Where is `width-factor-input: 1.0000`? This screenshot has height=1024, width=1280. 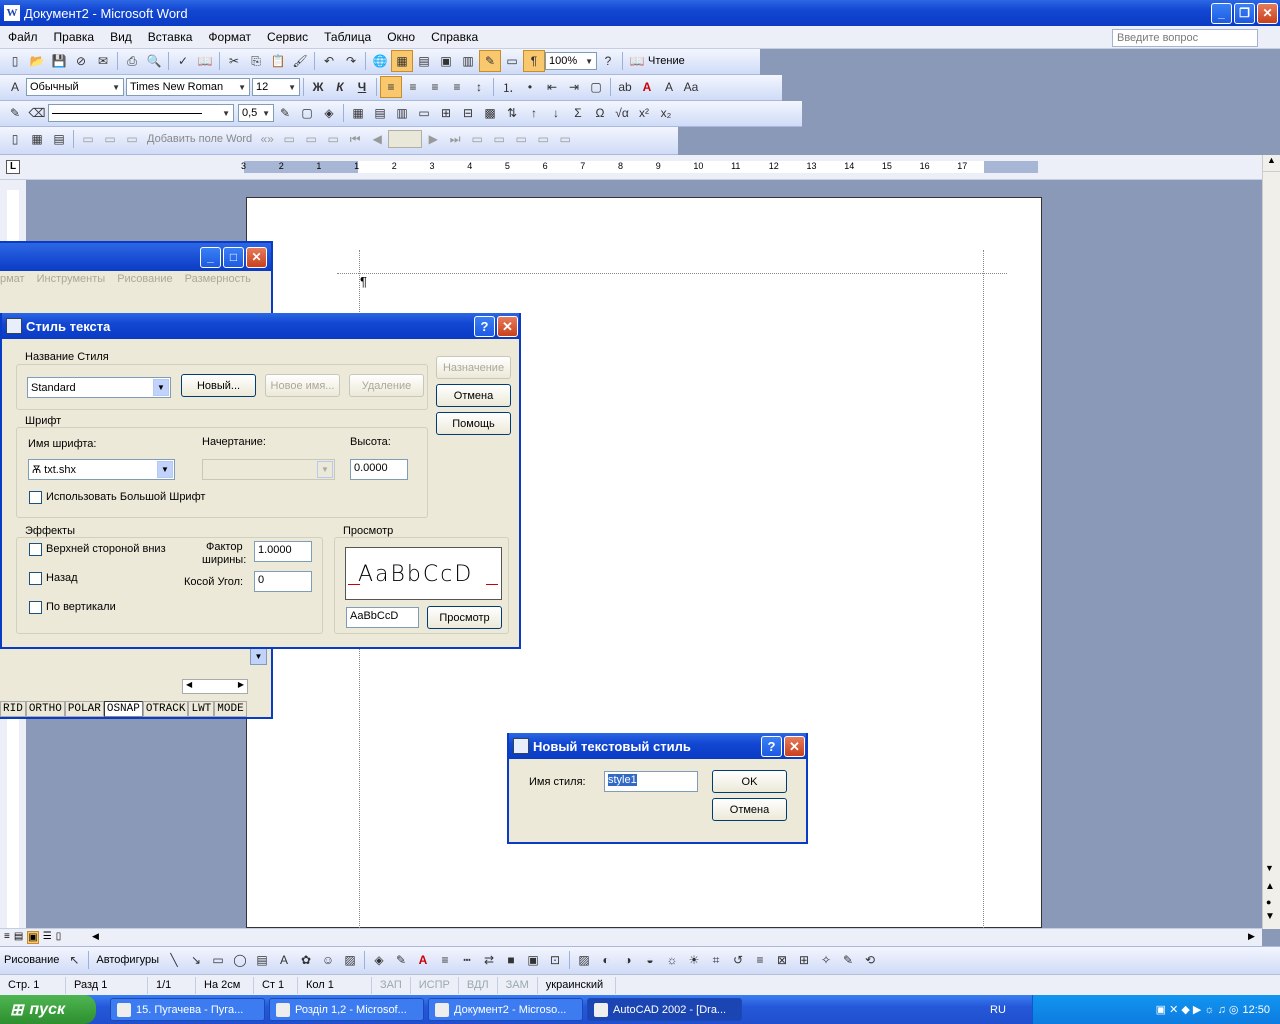
width-factor-input: 1.0000 is located at coordinates (283, 551).